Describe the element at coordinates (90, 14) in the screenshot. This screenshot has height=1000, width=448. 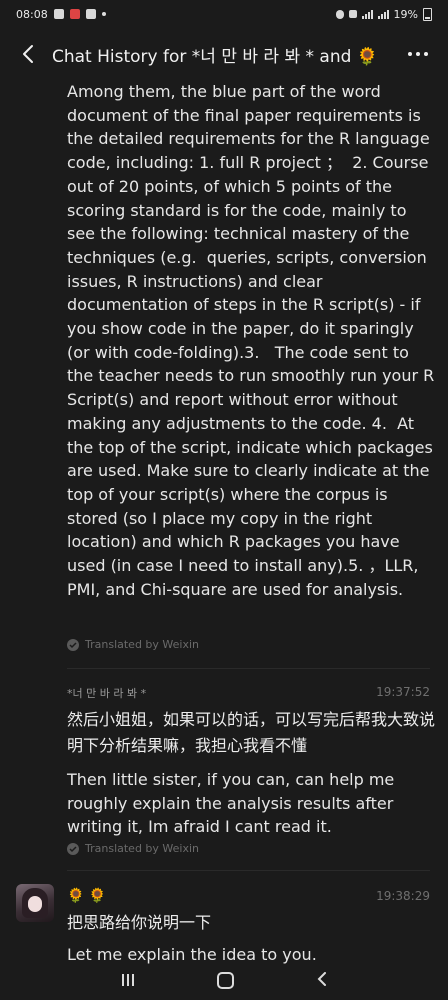
I see `app-notification-icon` at that location.